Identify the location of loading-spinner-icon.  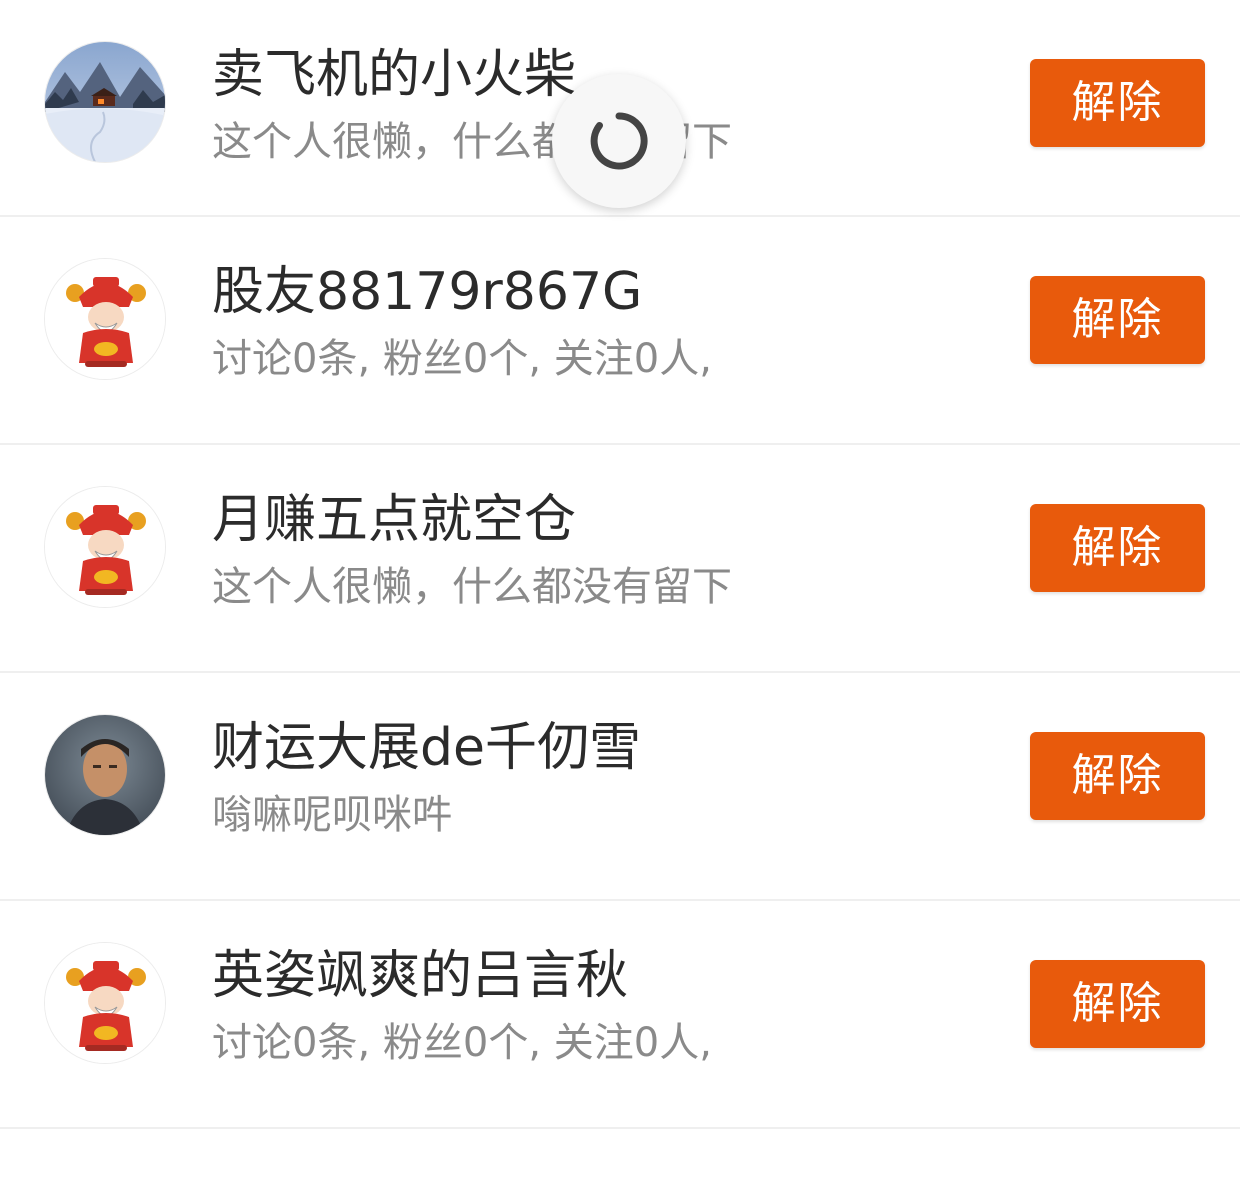
(619, 141).